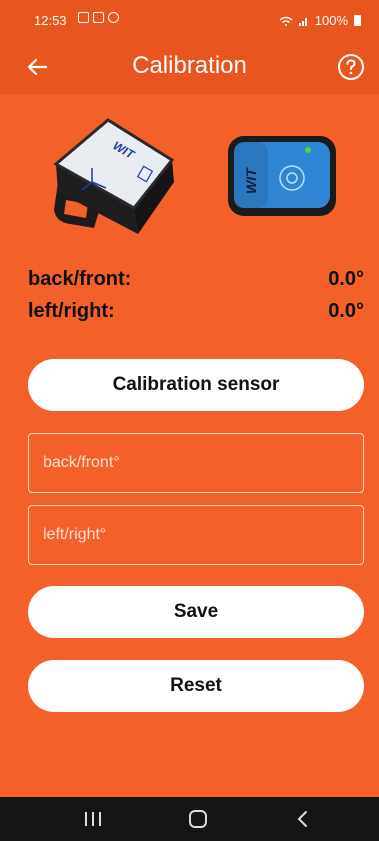 Image resolution: width=379 pixels, height=841 pixels. I want to click on app-bar: Calibration, so click(189, 67).